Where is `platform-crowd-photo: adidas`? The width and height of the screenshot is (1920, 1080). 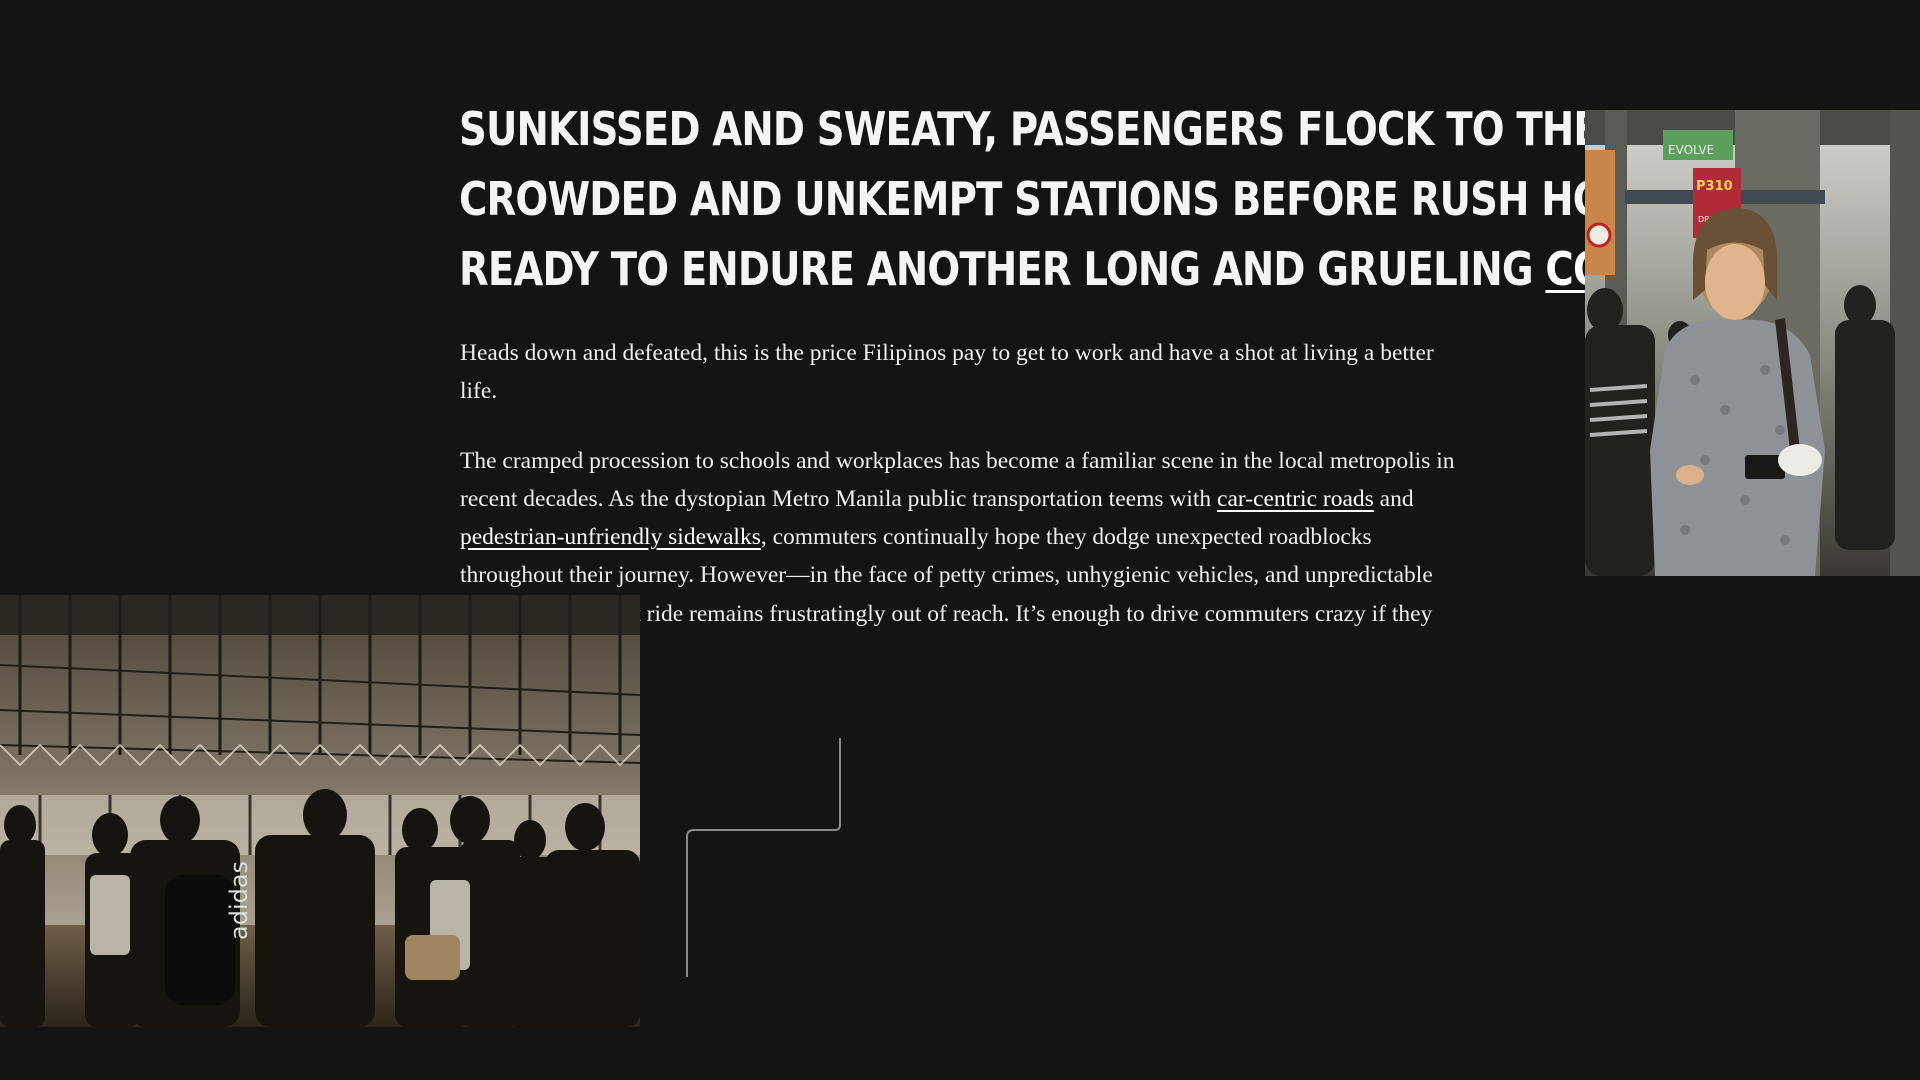
platform-crowd-photo: adidas is located at coordinates (320, 811).